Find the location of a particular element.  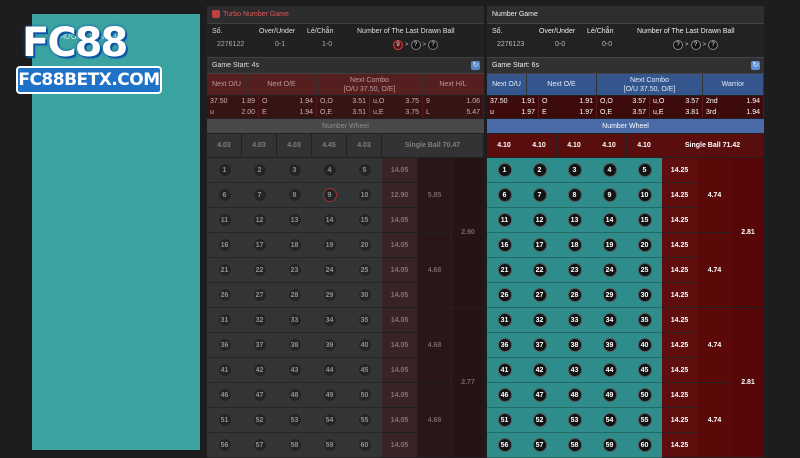

number-ball: 42 is located at coordinates (539, 370).